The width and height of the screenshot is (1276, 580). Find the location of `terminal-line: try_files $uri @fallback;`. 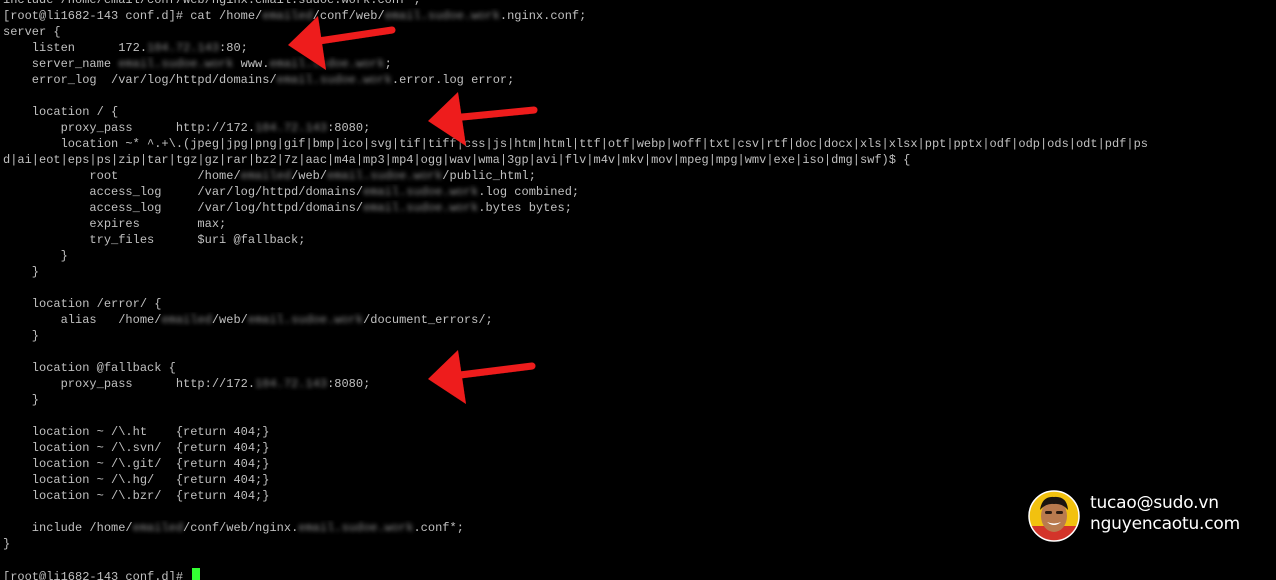

terminal-line: try_files $uri @fallback; is located at coordinates (639, 240).